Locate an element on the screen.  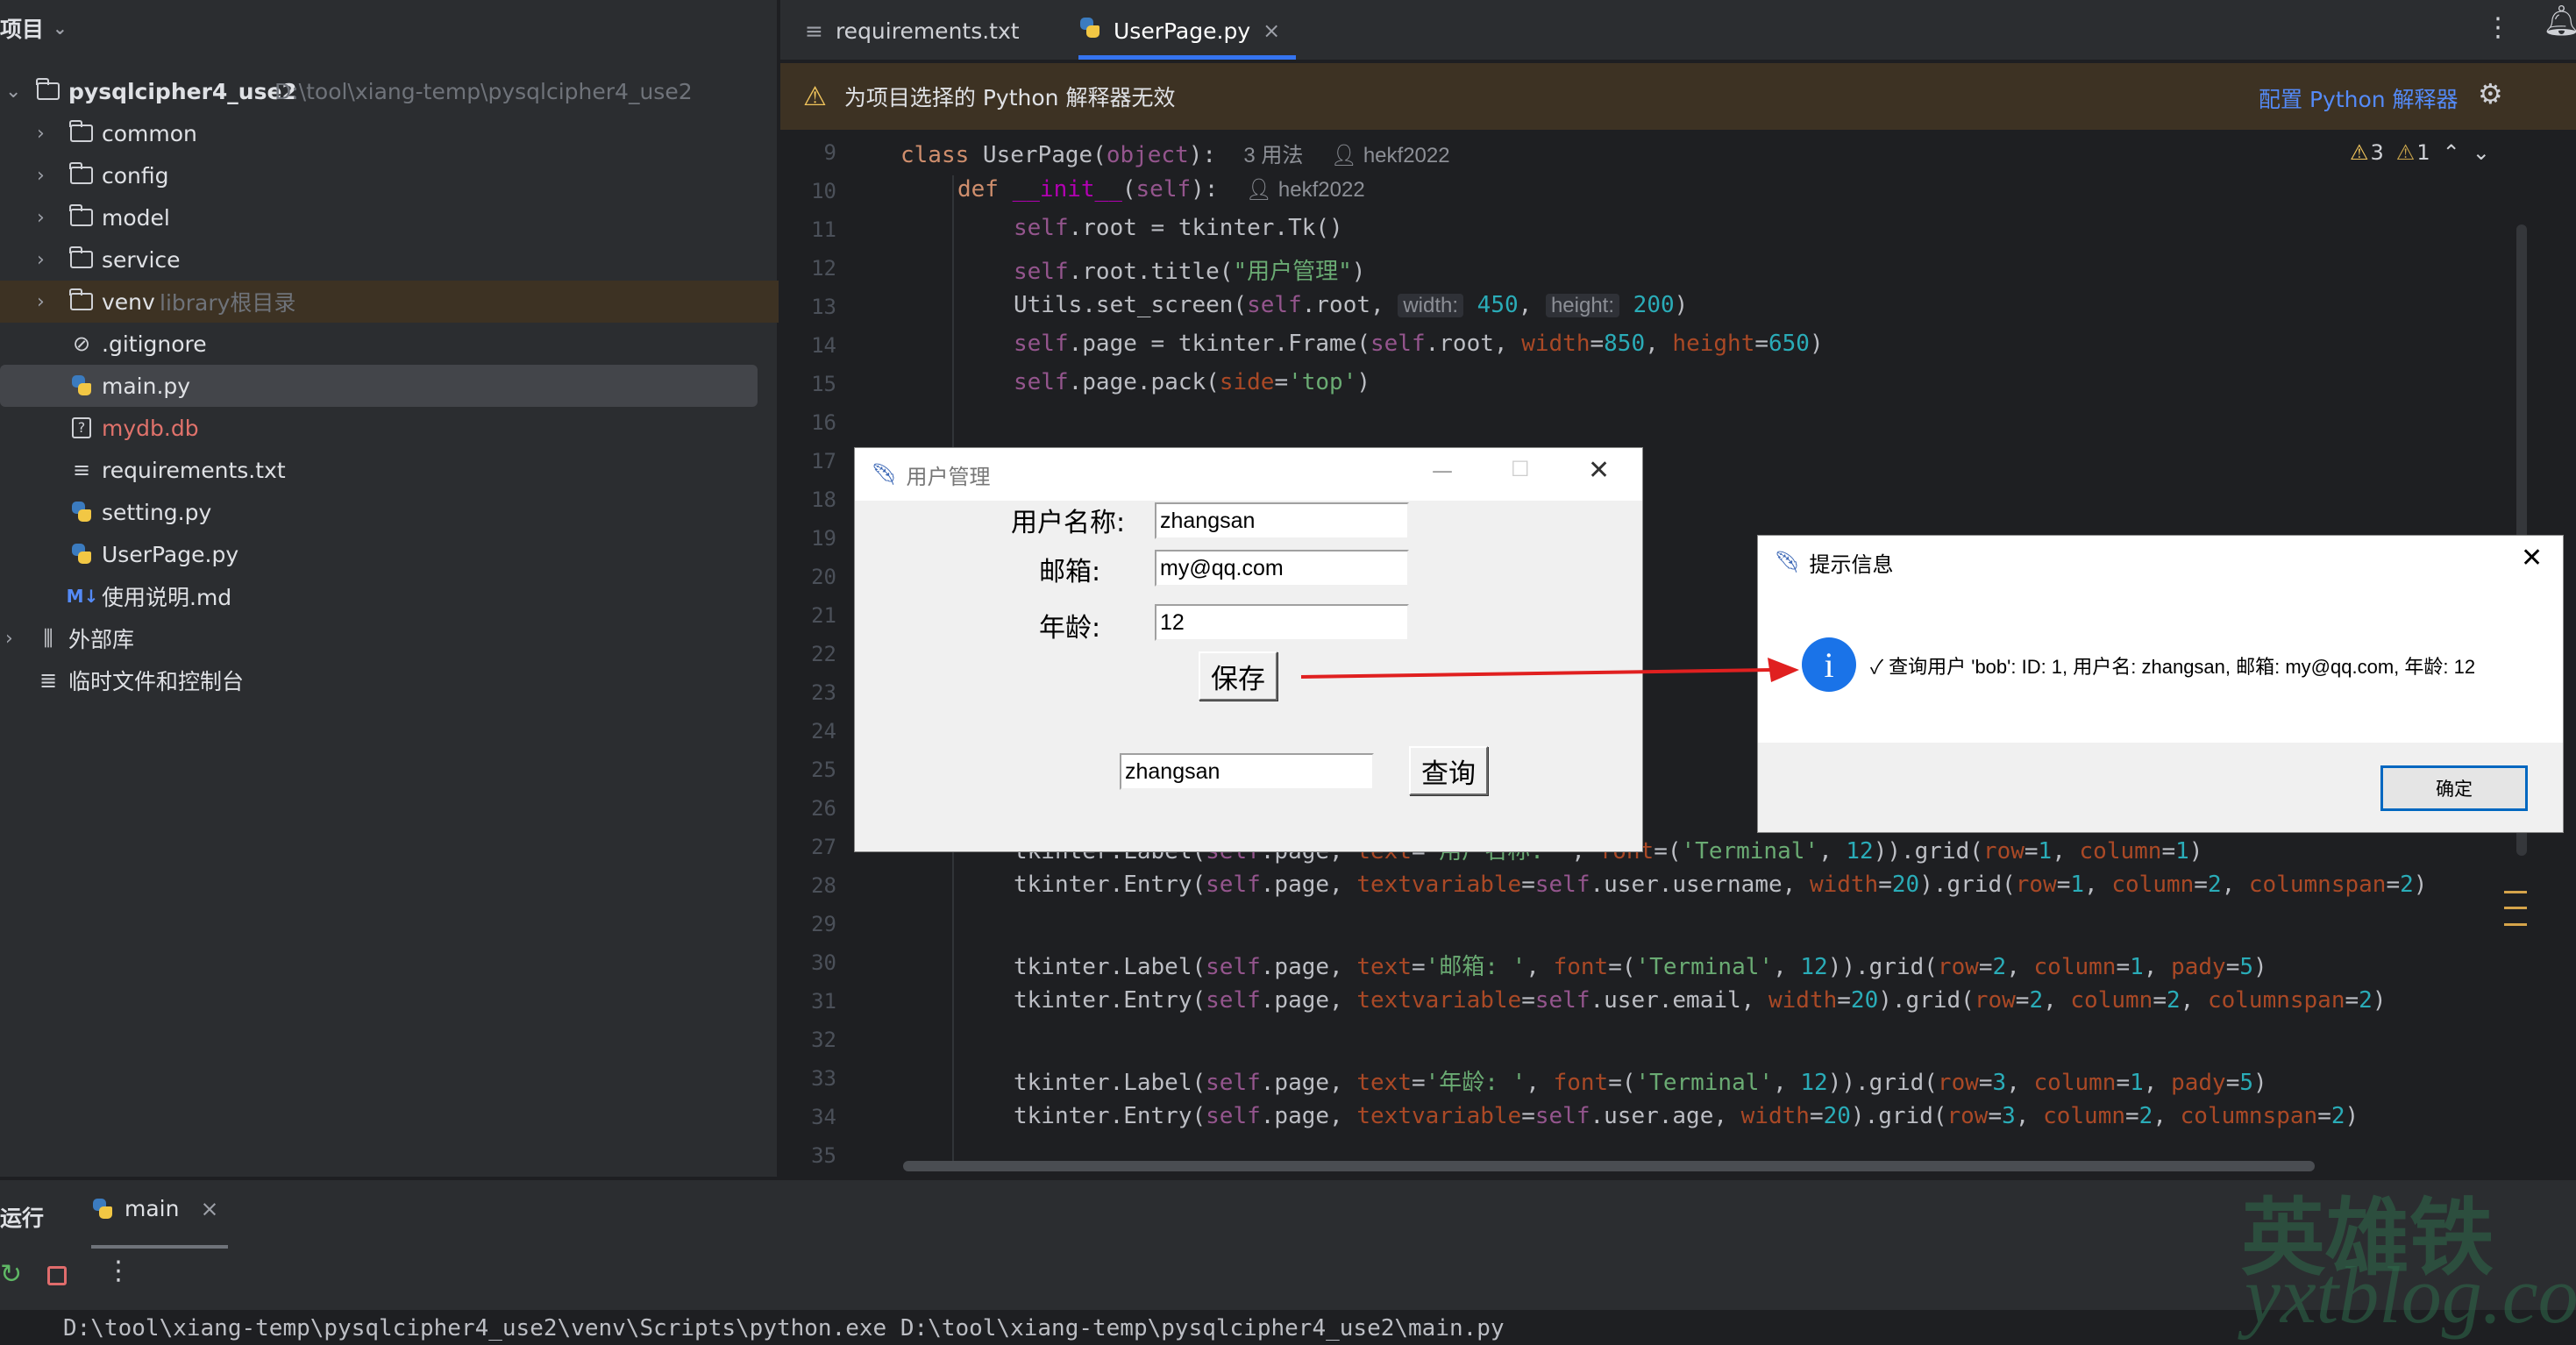
line-number: 13 is located at coordinates (823, 307).